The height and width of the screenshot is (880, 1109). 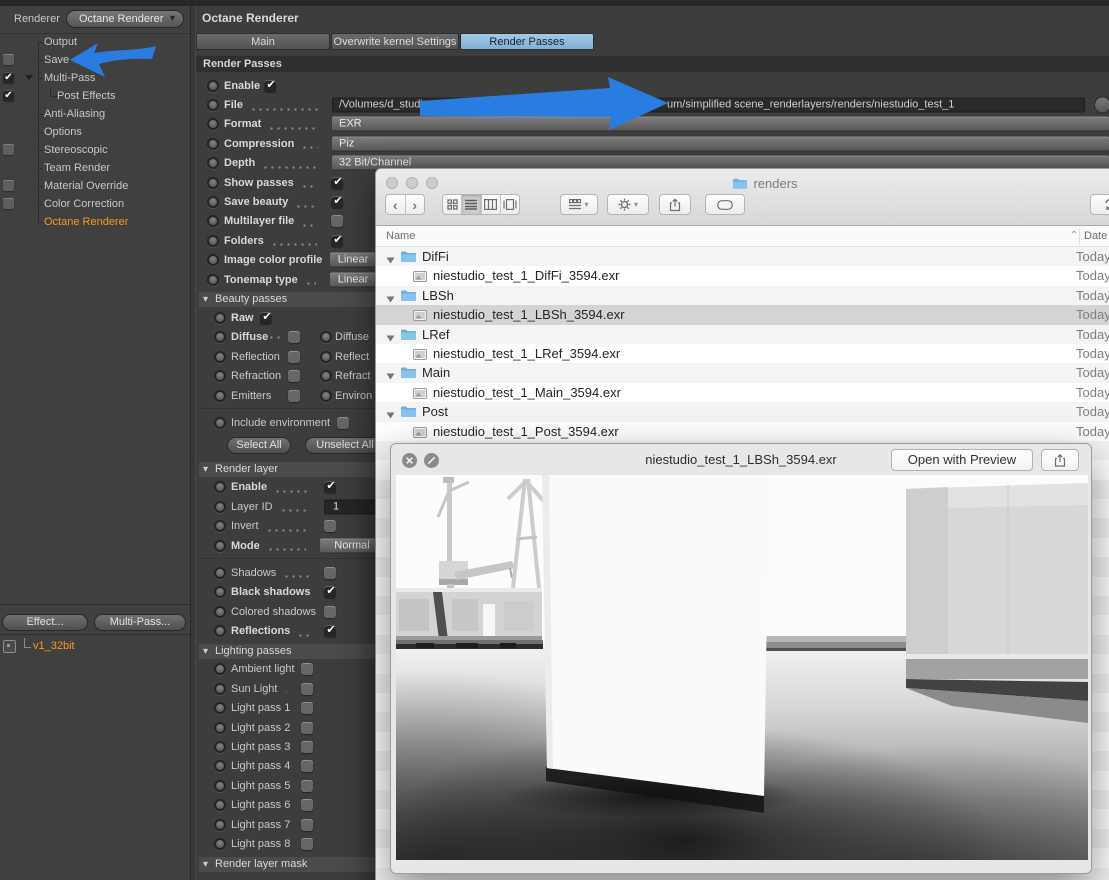 I want to click on list-row-niestudio-test-1-lbsh-3594-exr: niestudio_test_1_LBSh_3594.exr Today, so click(x=742, y=315).